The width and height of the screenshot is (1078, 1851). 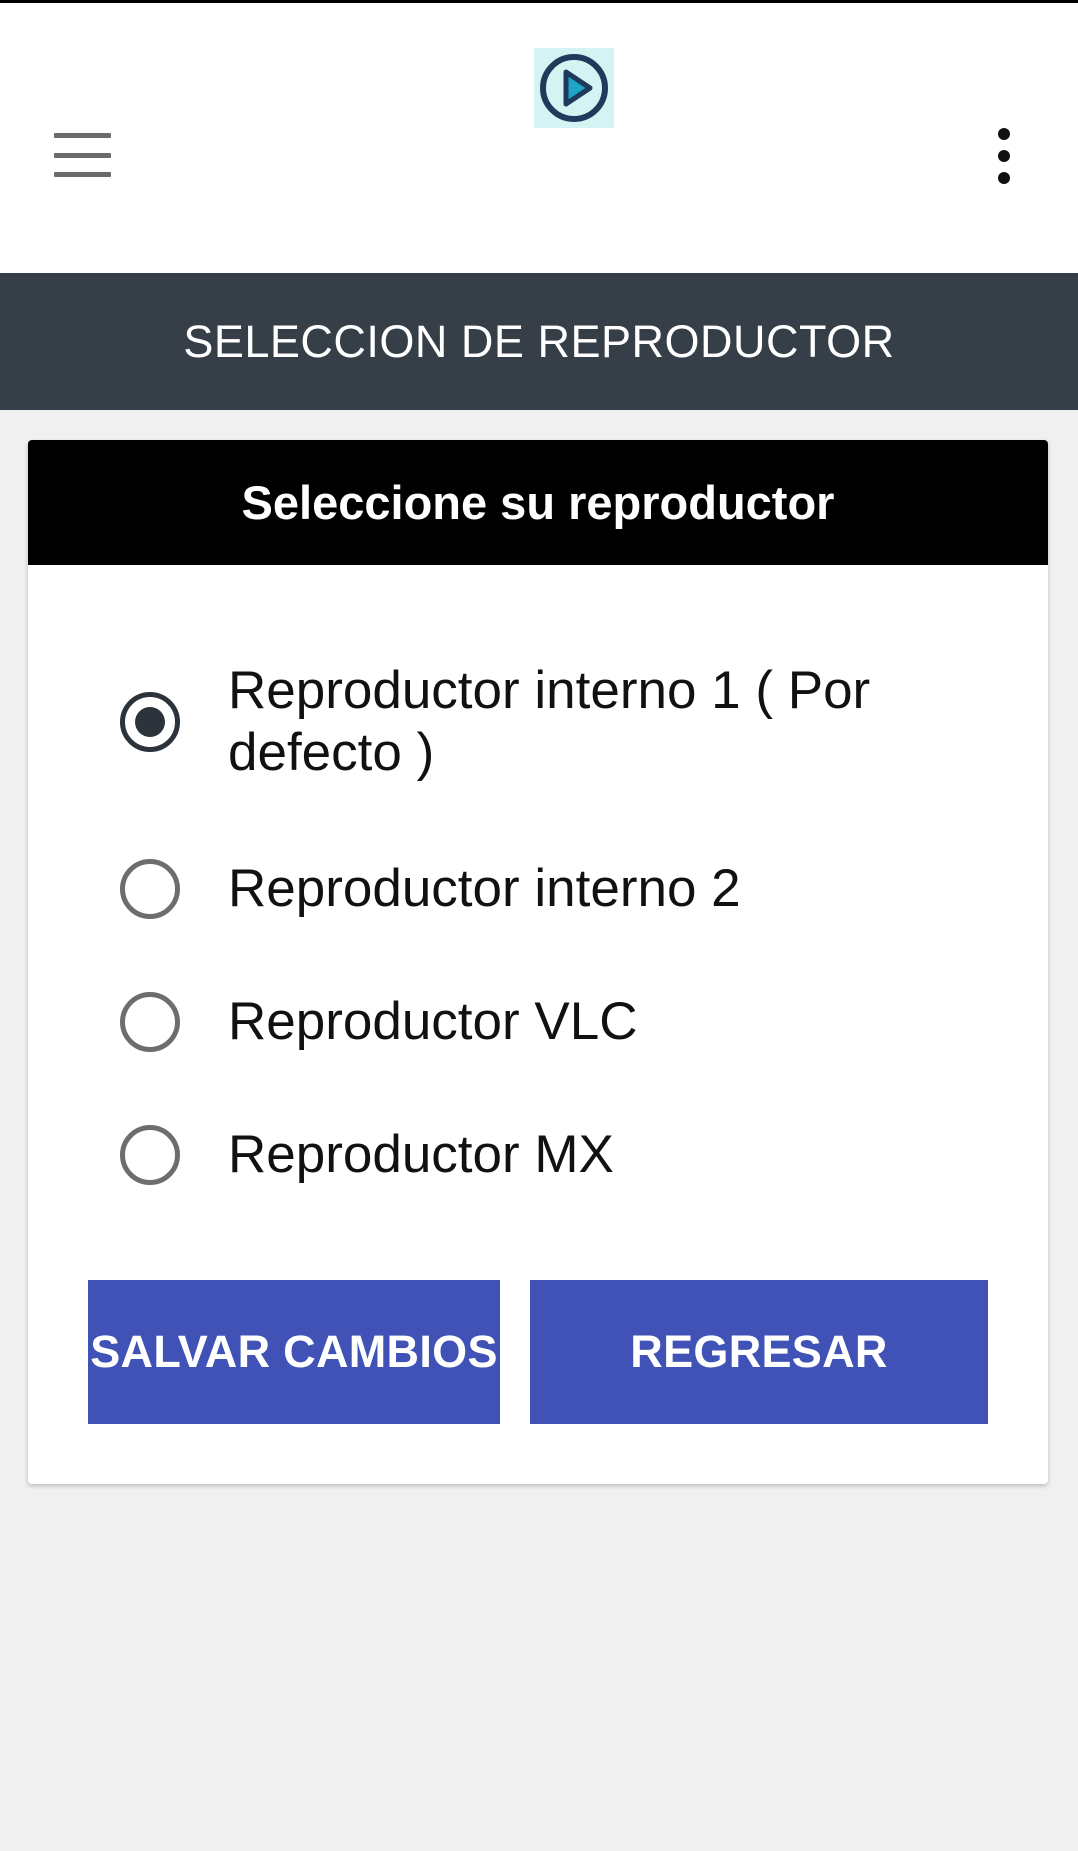 I want to click on save-changes-button: SALVAR CAMBIOS, so click(x=294, y=1352).